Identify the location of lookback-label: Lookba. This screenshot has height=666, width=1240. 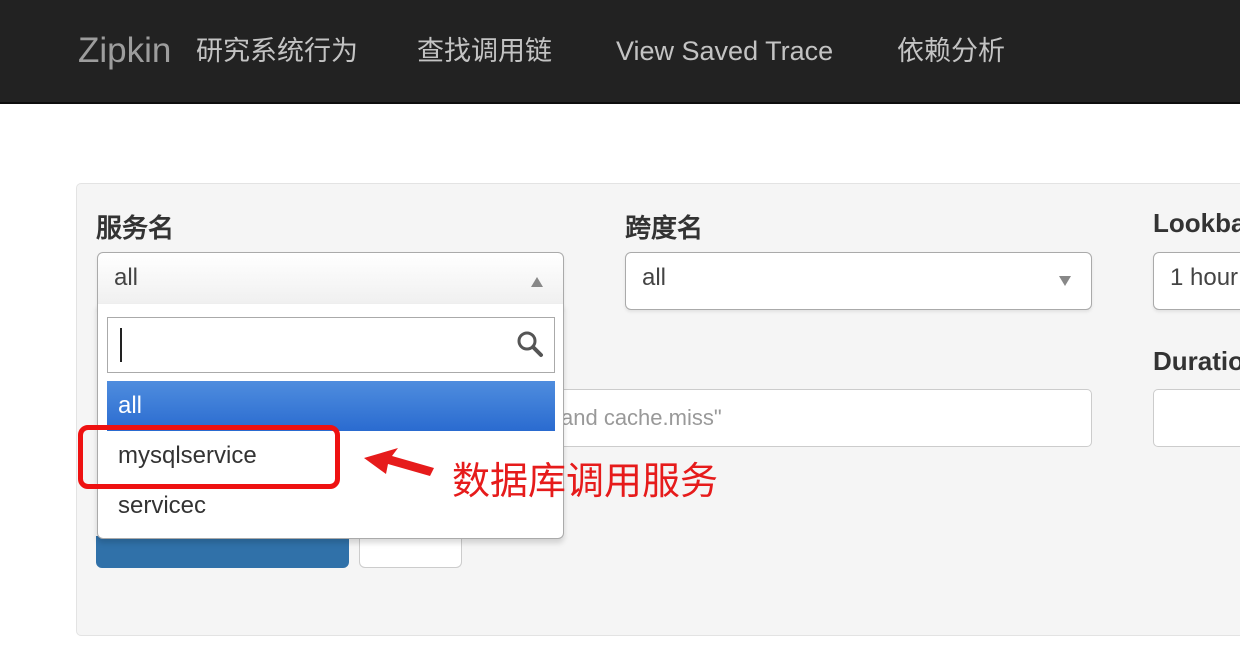
(1196, 223).